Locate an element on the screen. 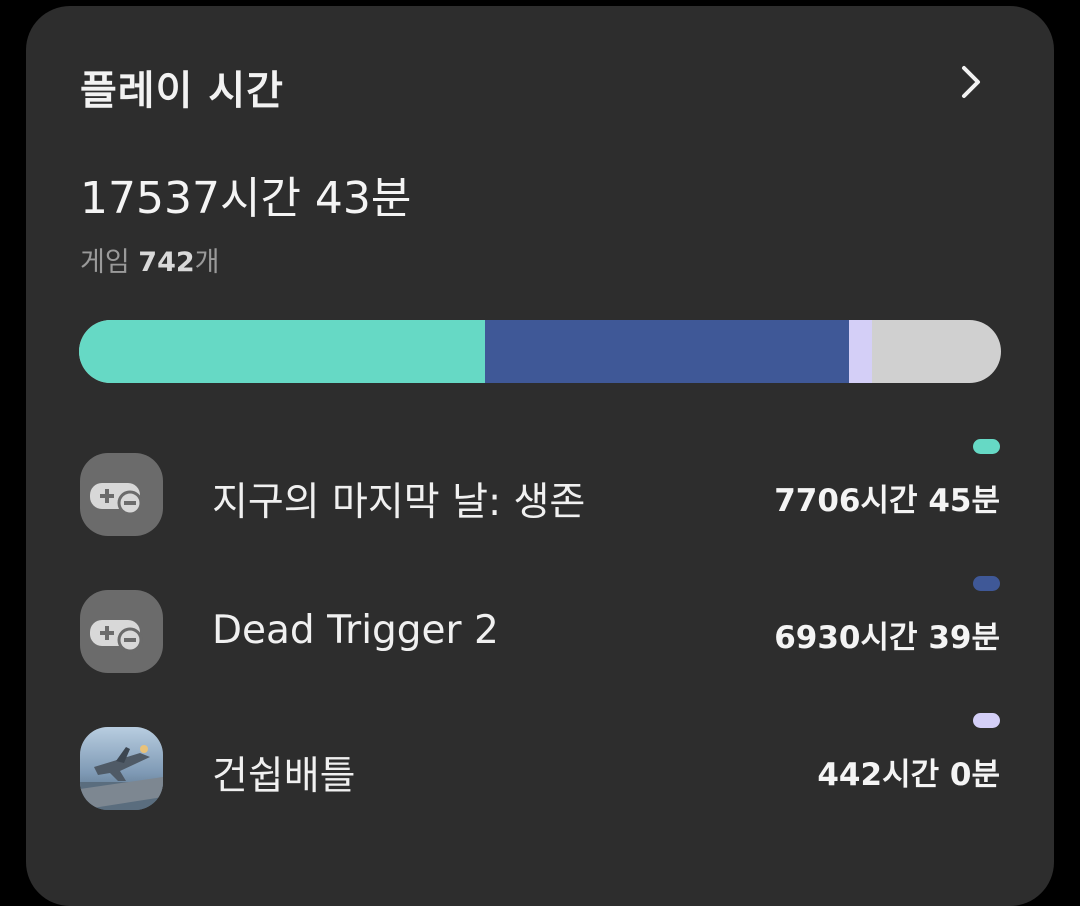 The width and height of the screenshot is (1080, 906). app-name: 건쉽배틀 is located at coordinates (284, 776).